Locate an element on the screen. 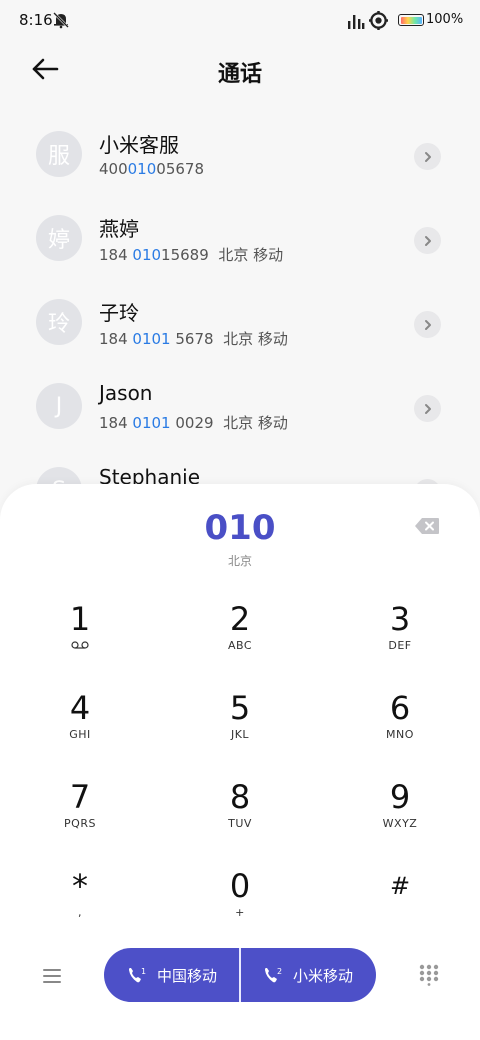 The image size is (480, 1040). call-sim2-button: 2 小米移动 is located at coordinates (308, 975).